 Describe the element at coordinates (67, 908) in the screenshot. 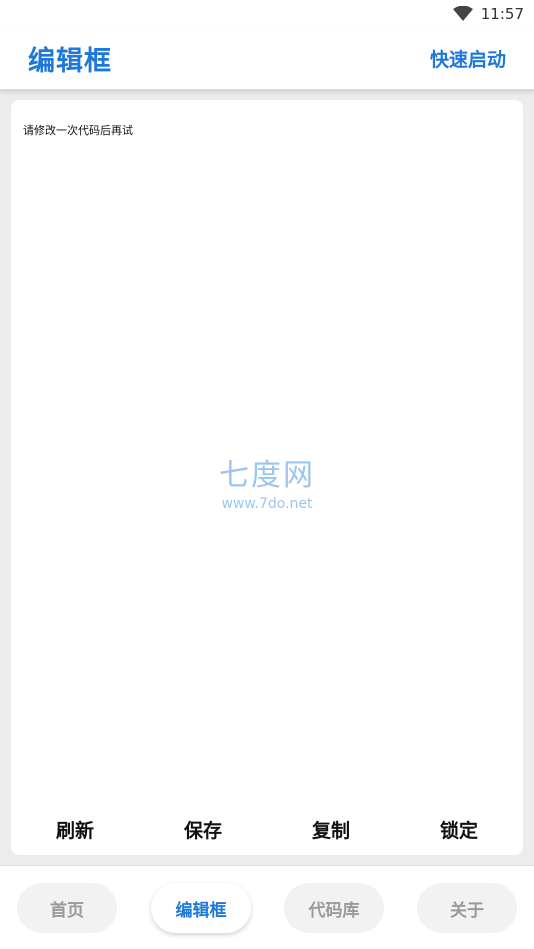

I see `nav-home: 首页` at that location.